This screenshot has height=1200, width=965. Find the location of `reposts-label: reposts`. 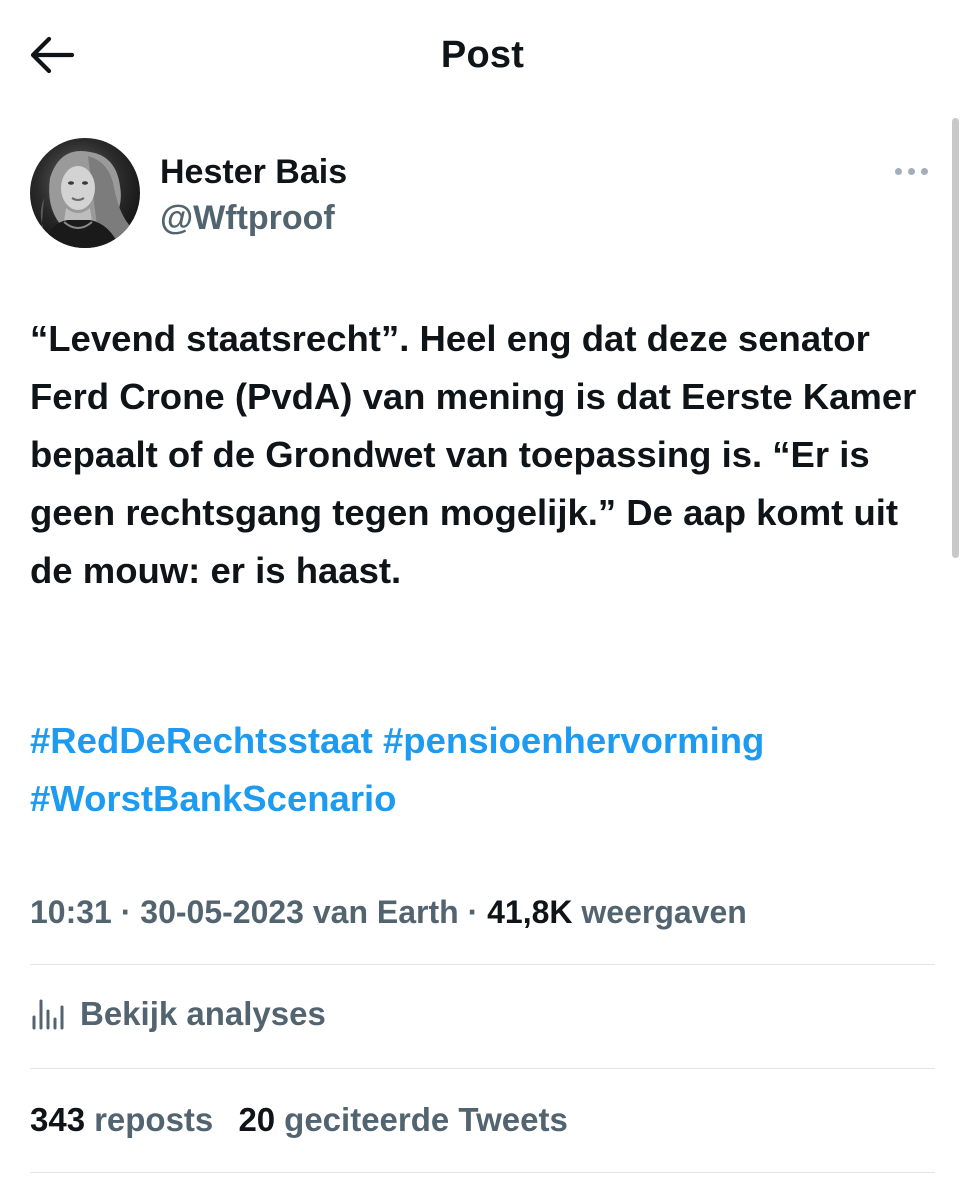

reposts-label: reposts is located at coordinates (154, 1119).